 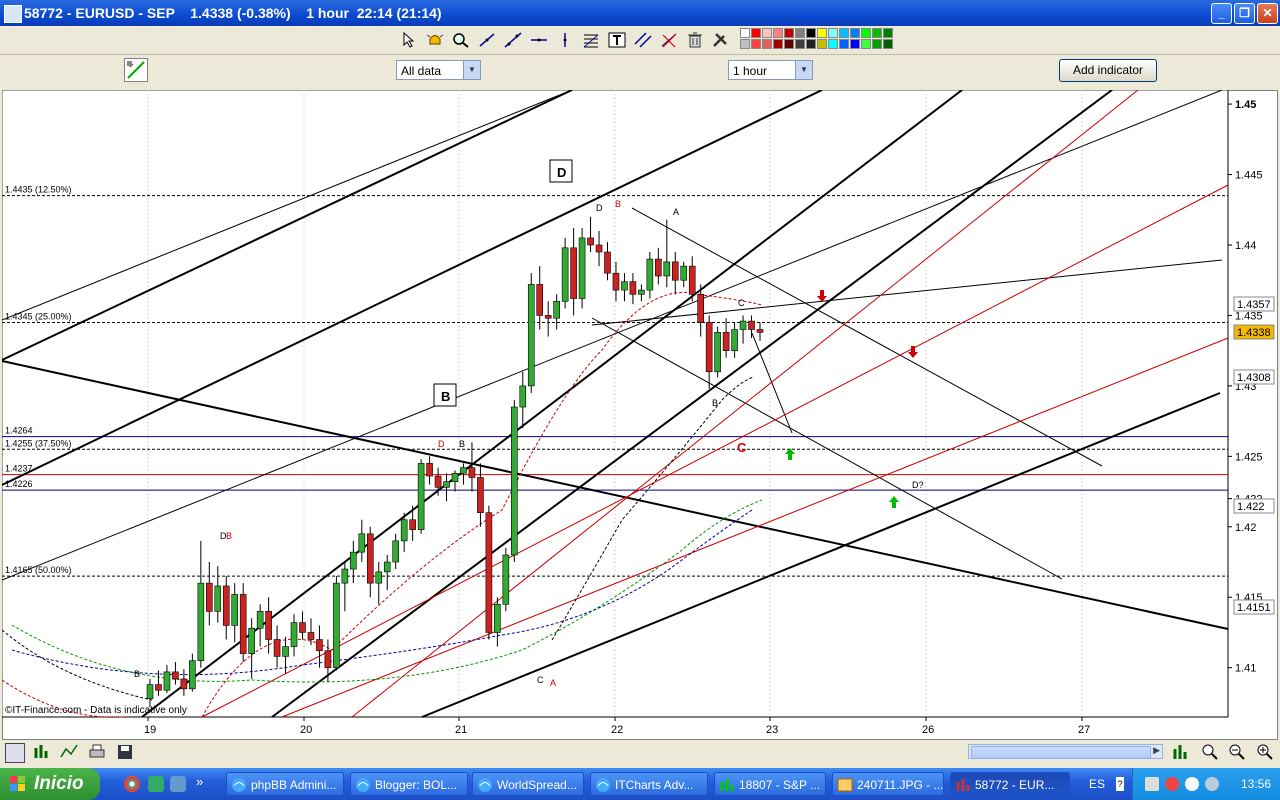 What do you see at coordinates (199, 781) in the screenshot?
I see `chevron-right-icon: »` at bounding box center [199, 781].